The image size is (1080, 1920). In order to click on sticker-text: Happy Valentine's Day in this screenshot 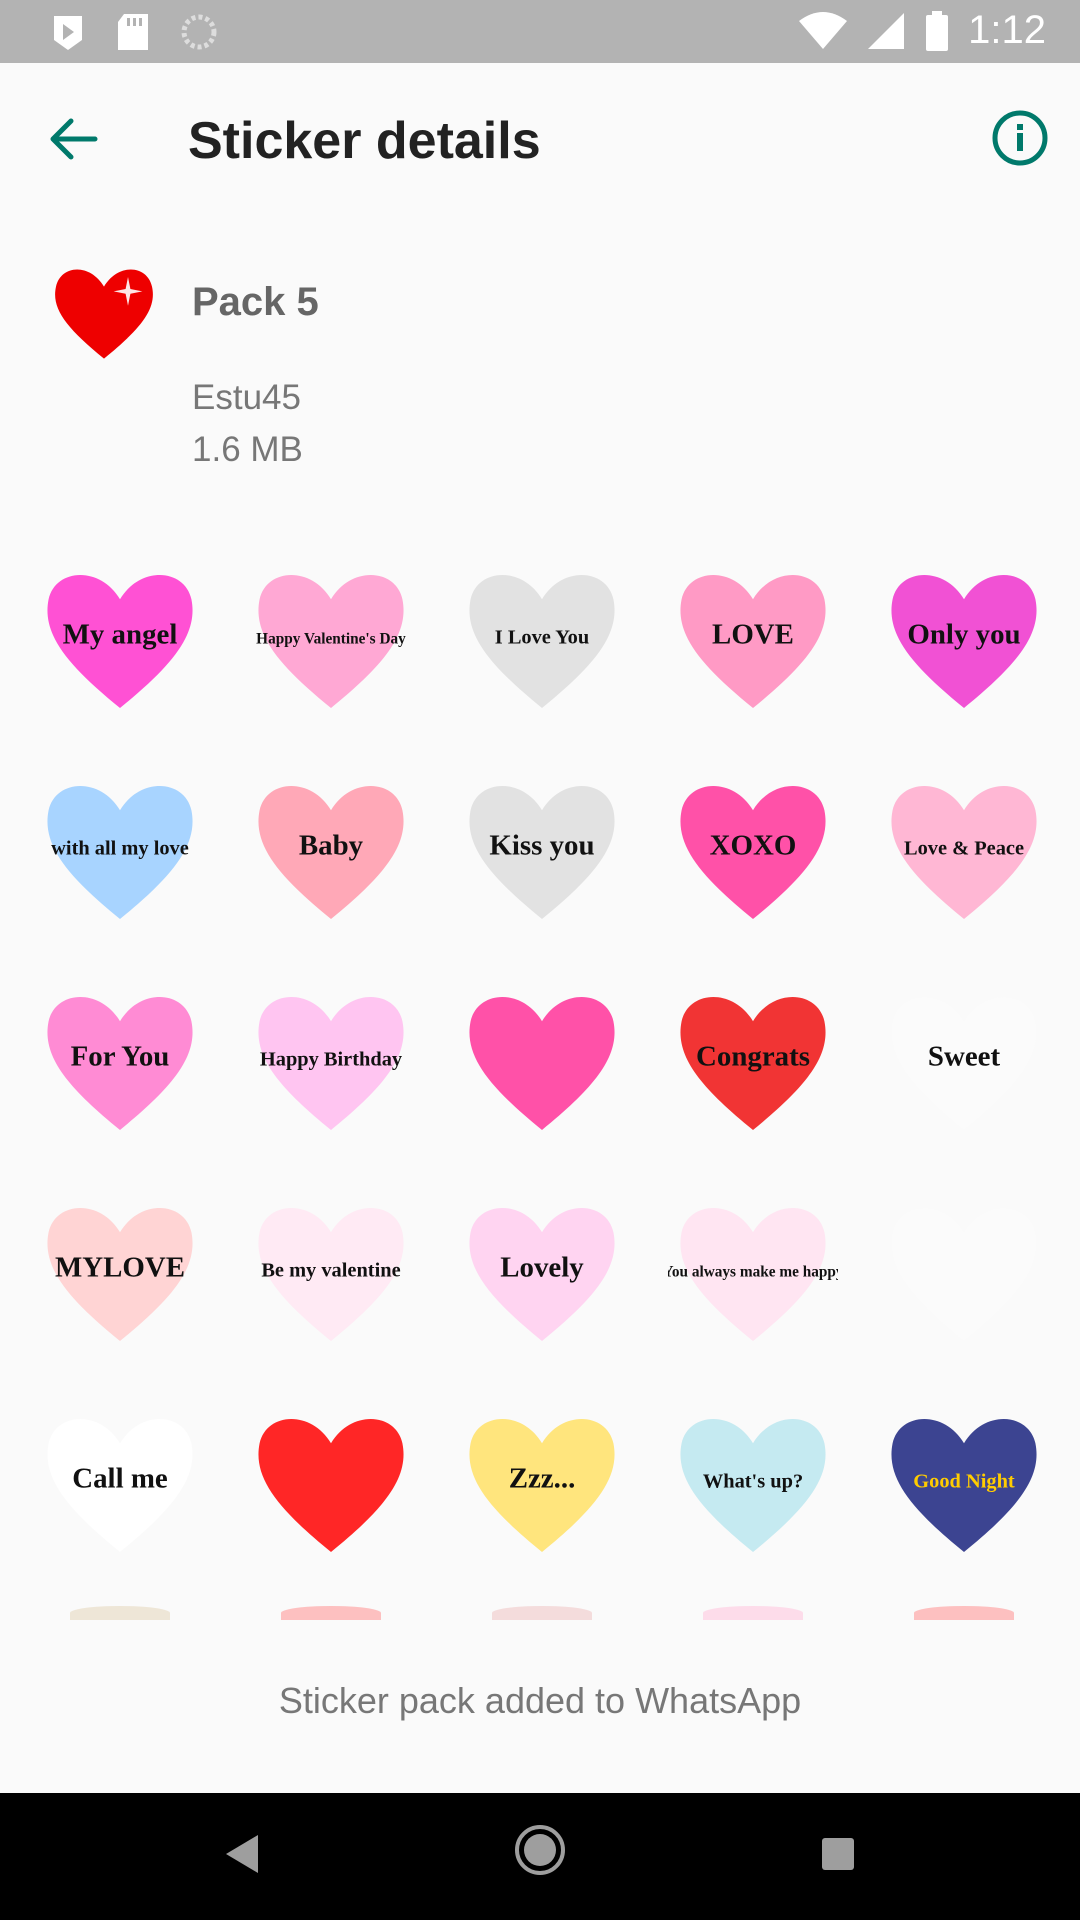, I will do `click(331, 638)`.